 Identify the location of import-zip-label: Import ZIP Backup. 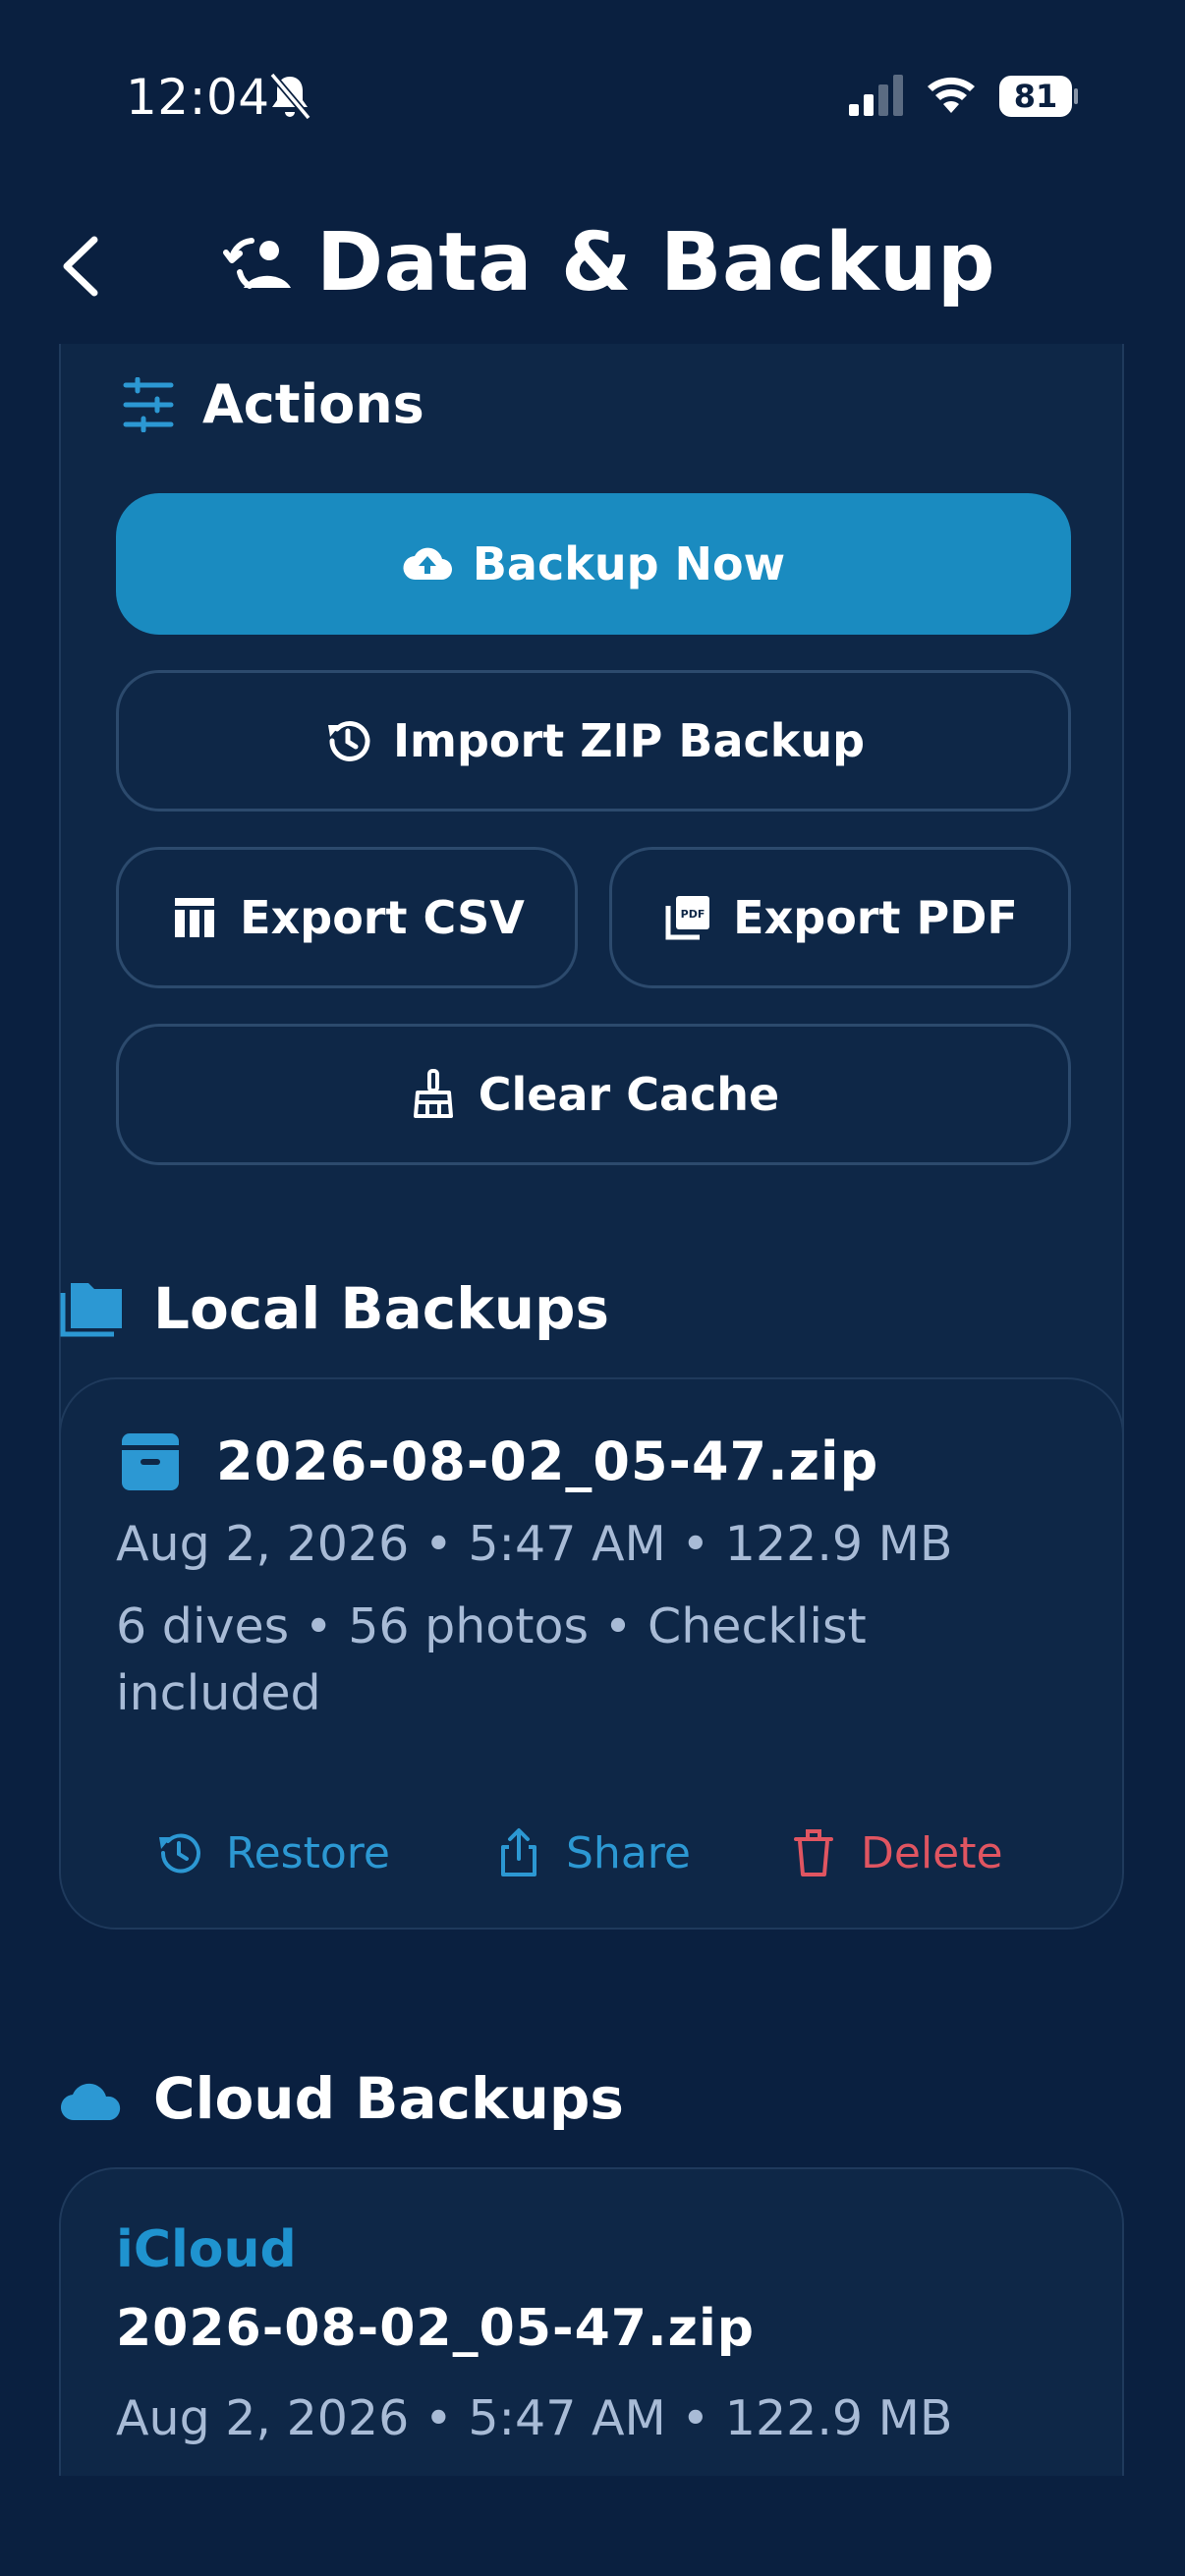
(629, 740).